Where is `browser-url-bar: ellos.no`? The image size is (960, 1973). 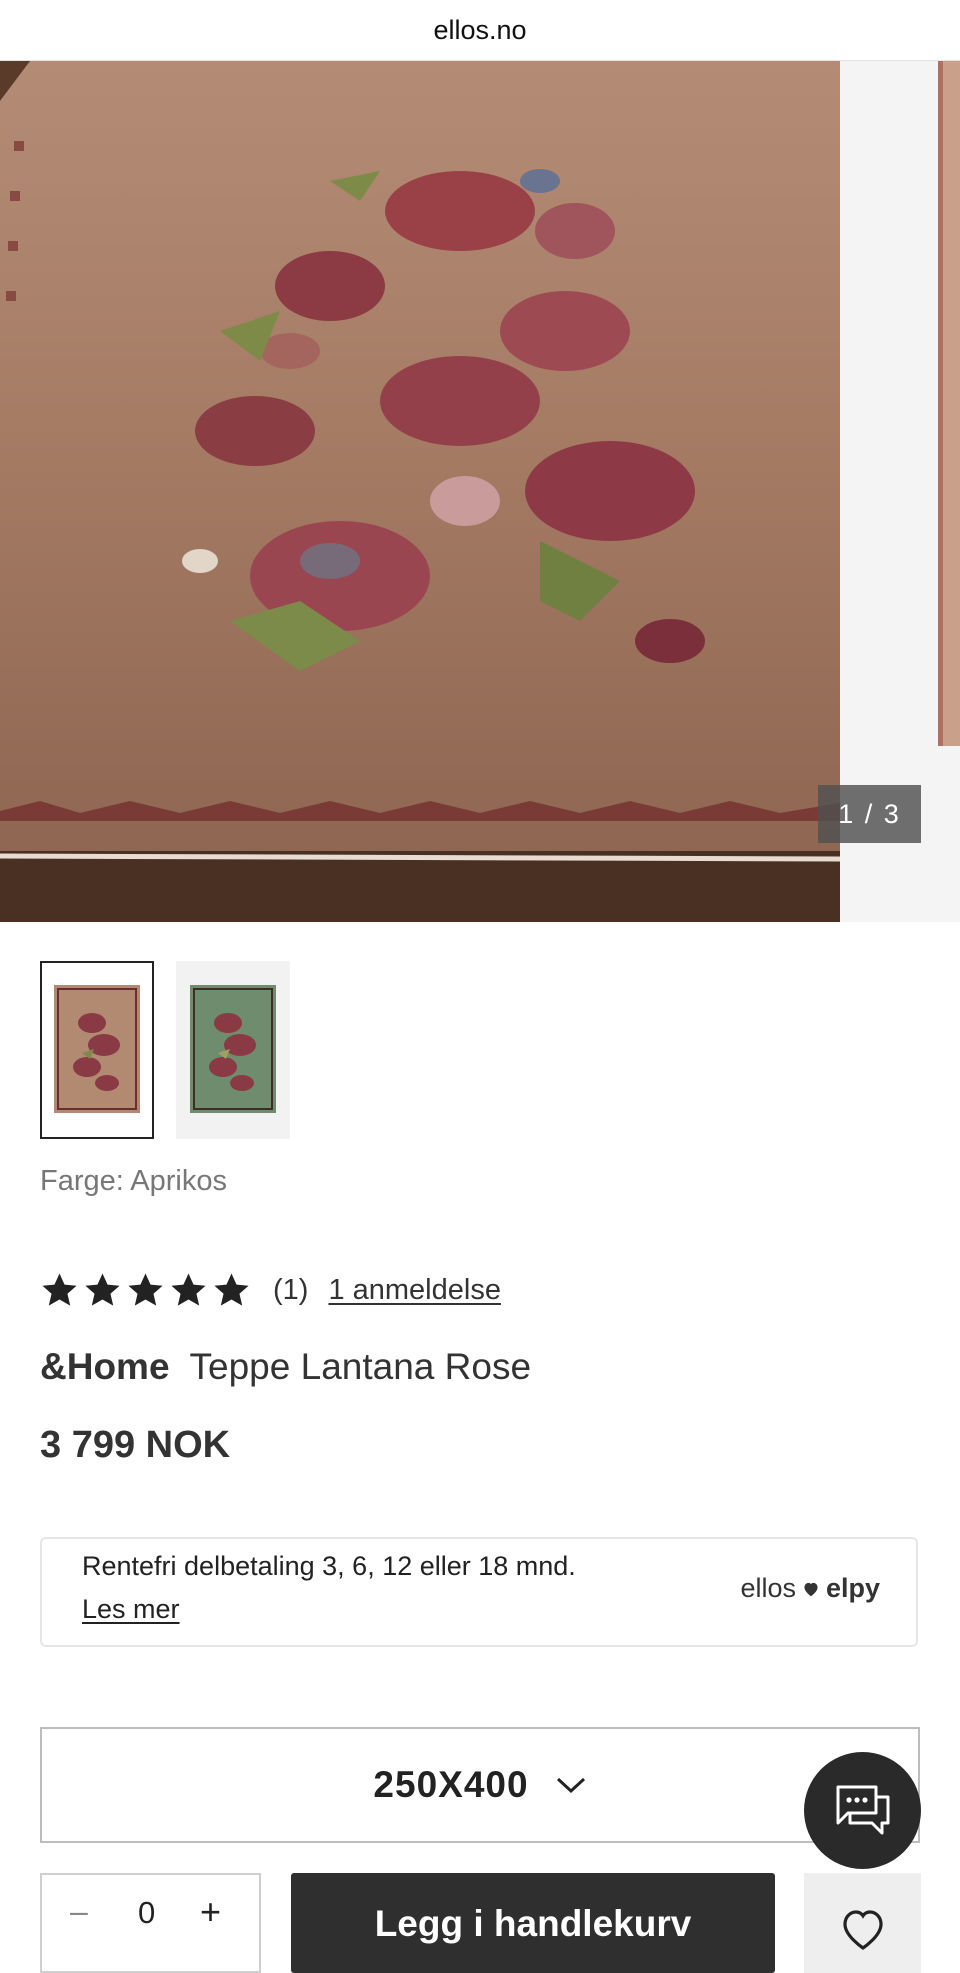
browser-url-bar: ellos.no is located at coordinates (480, 30).